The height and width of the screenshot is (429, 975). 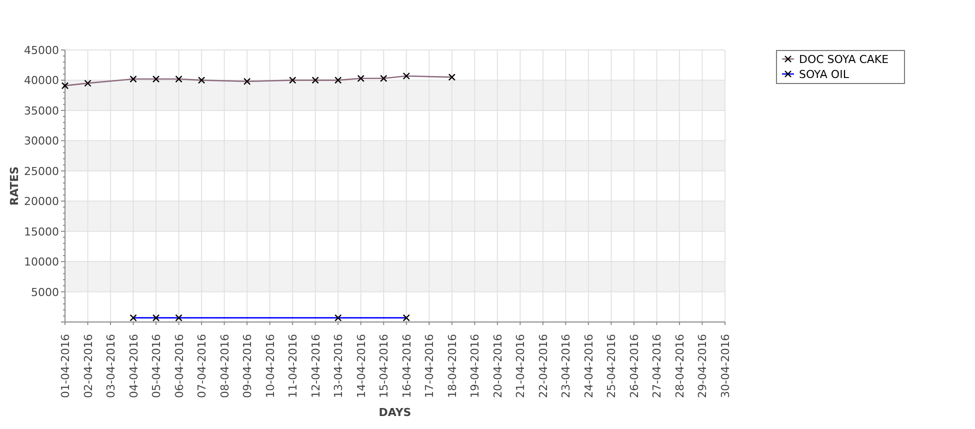 I want to click on y-tick-label: 35000, so click(x=41, y=111).